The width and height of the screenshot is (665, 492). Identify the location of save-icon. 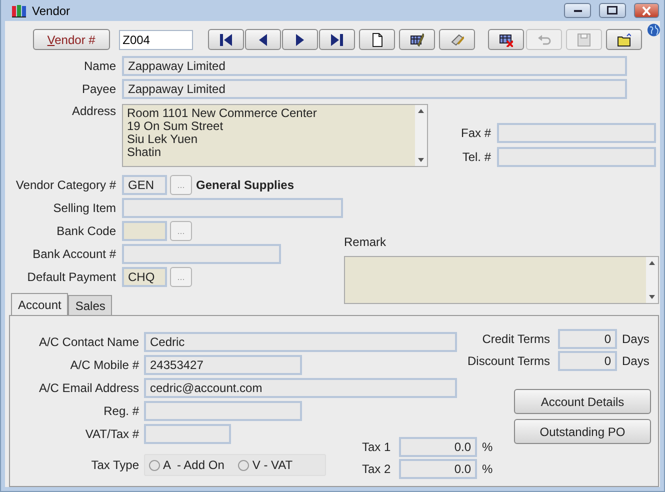
(583, 39).